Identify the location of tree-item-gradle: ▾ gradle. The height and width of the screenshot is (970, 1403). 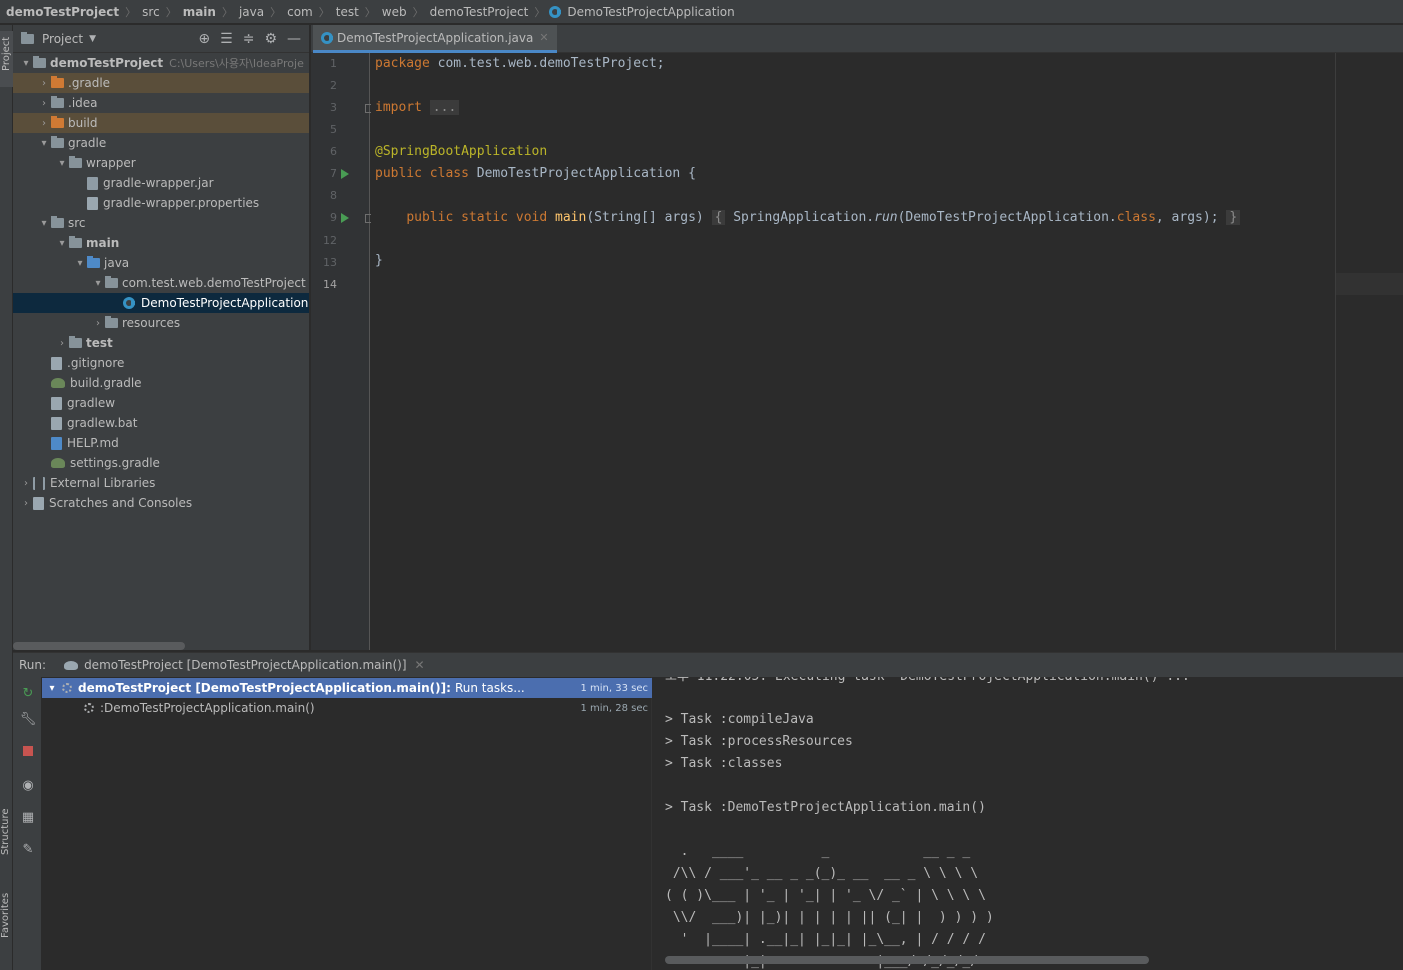
(161, 143).